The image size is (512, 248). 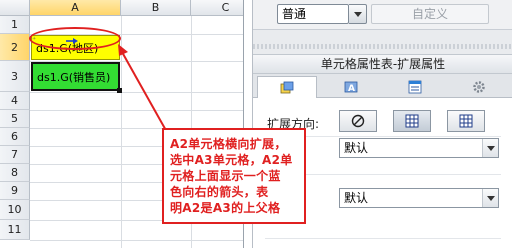 What do you see at coordinates (219, 192) in the screenshot?
I see `callout-line-4: 色向右的箭头，表` at bounding box center [219, 192].